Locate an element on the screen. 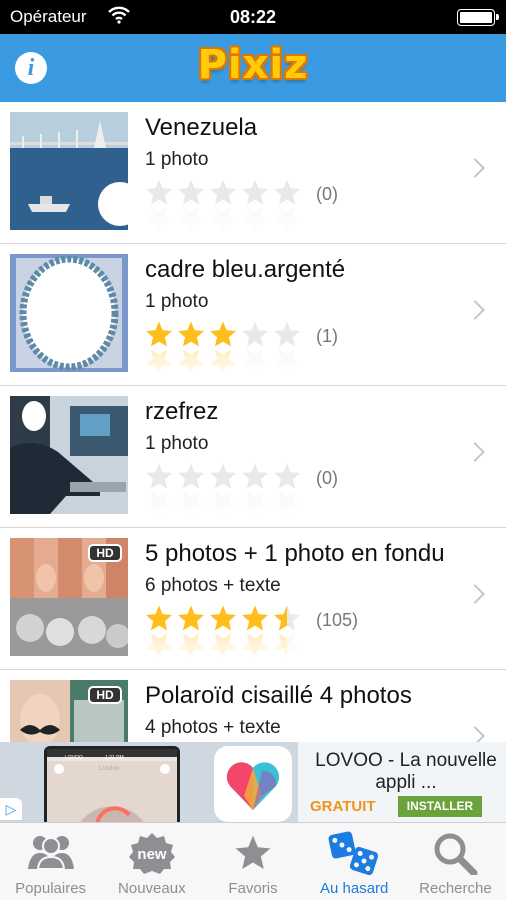 The height and width of the screenshot is (900, 506). status-bar: Opérateur 08:22 is located at coordinates (253, 17).